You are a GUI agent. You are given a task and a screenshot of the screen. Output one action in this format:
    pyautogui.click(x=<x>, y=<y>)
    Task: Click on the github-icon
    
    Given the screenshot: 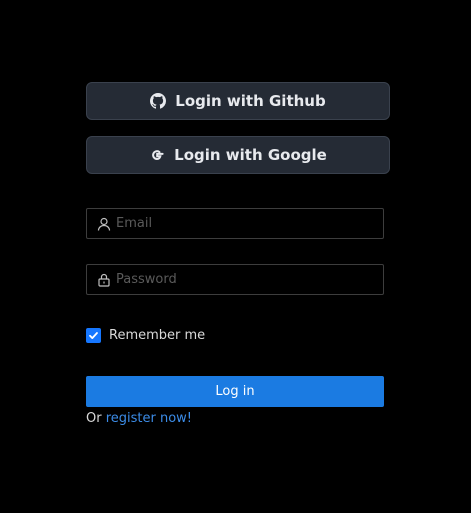 What is the action you would take?
    pyautogui.click(x=158, y=101)
    